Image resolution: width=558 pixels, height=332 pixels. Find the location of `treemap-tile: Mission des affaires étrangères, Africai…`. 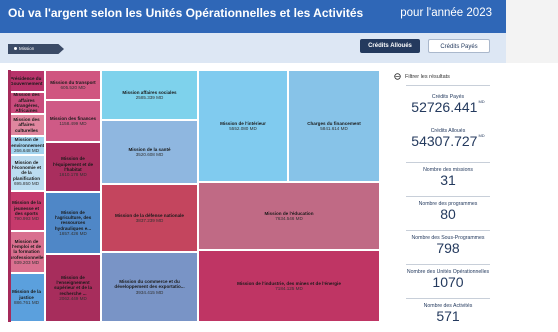

treemap-tile: Mission des affaires étrangères, Africai… is located at coordinates (26, 103).